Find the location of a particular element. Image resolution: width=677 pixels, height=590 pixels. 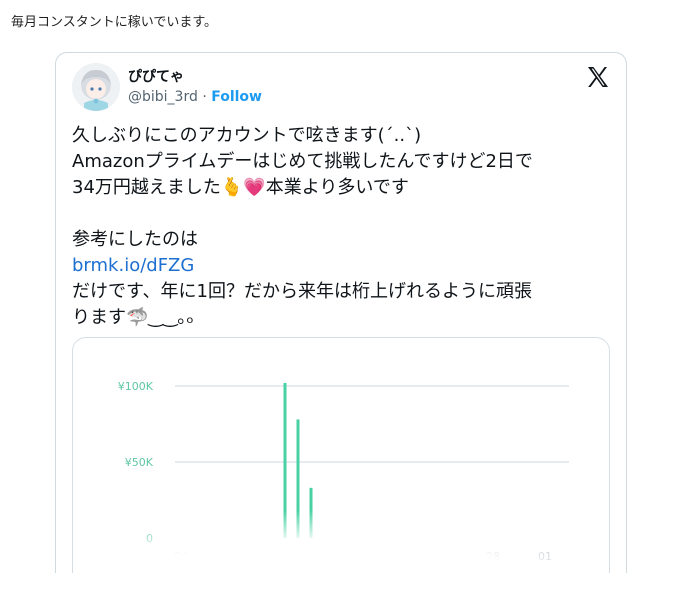

display-name: ぴぴてゃ is located at coordinates (156, 76).